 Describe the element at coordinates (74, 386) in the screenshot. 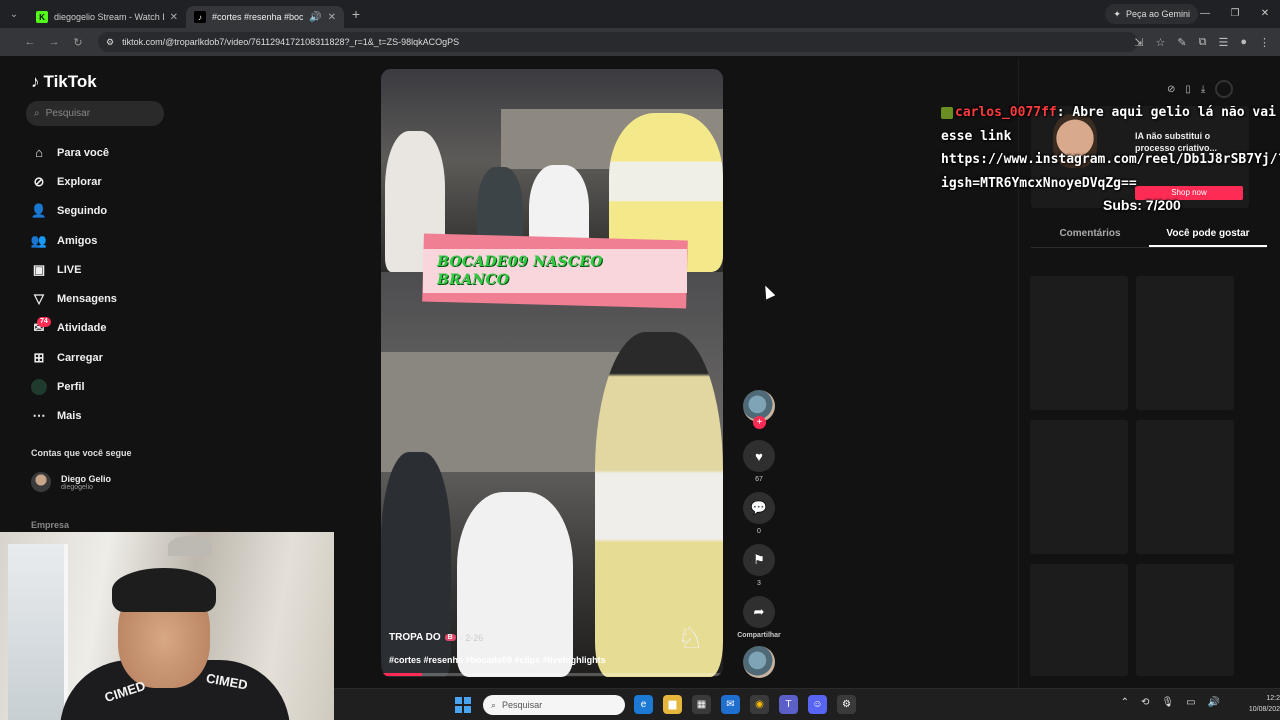

I see `sidebar-item-perfil: Perfil` at that location.